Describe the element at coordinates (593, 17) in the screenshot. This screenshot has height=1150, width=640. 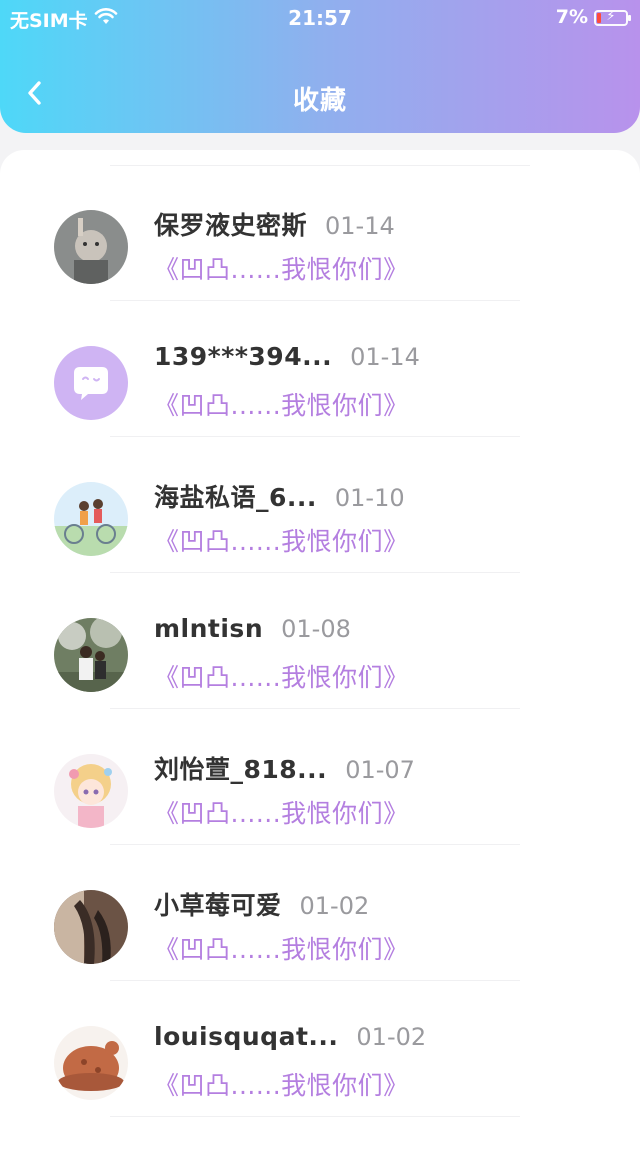
I see `status-right: 7% ⚡` at that location.